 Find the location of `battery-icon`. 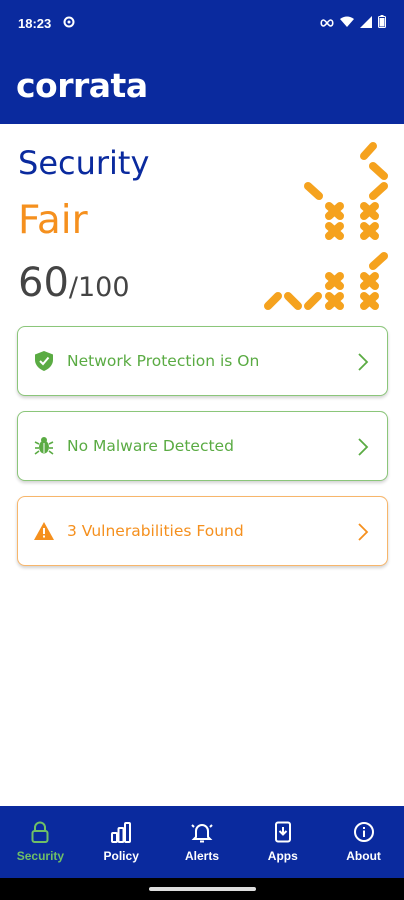

battery-icon is located at coordinates (382, 23).